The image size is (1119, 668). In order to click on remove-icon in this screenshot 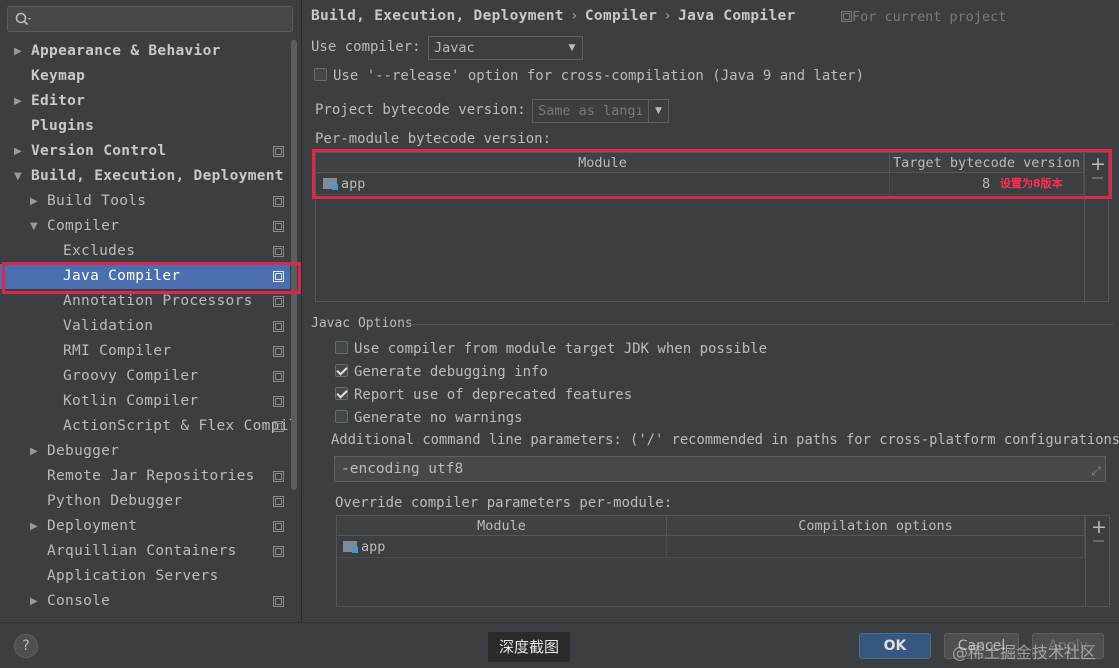, I will do `click(1098, 541)`.